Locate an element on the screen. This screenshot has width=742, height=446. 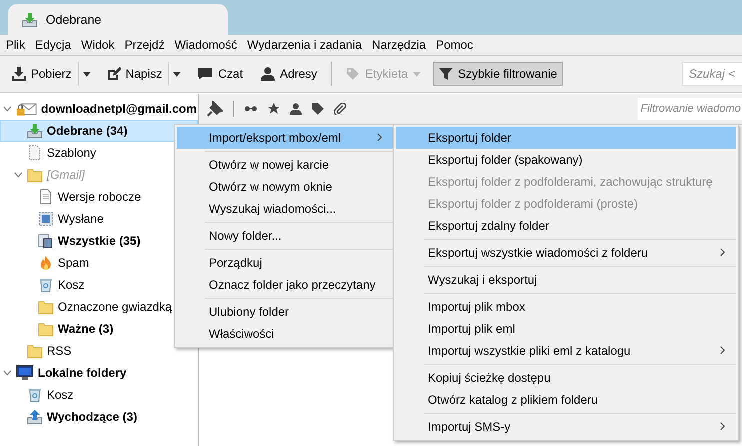
toolbar-button: Napisz is located at coordinates (134, 74).